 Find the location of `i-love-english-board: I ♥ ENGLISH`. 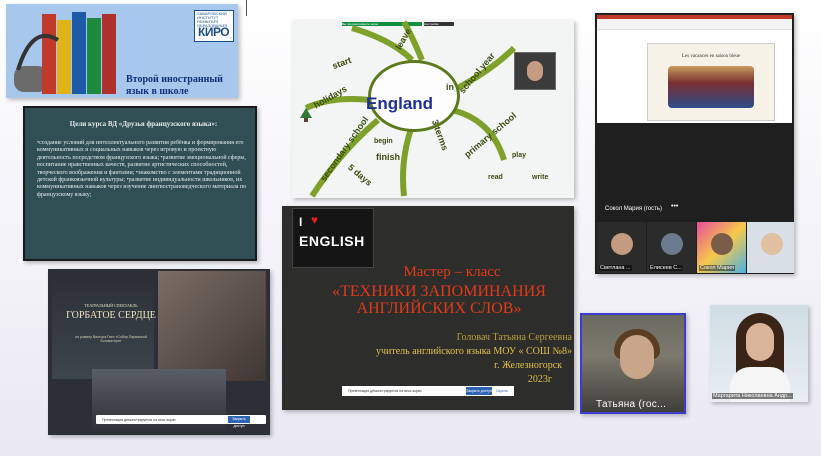

i-love-english-board: I ♥ ENGLISH is located at coordinates (333, 238).